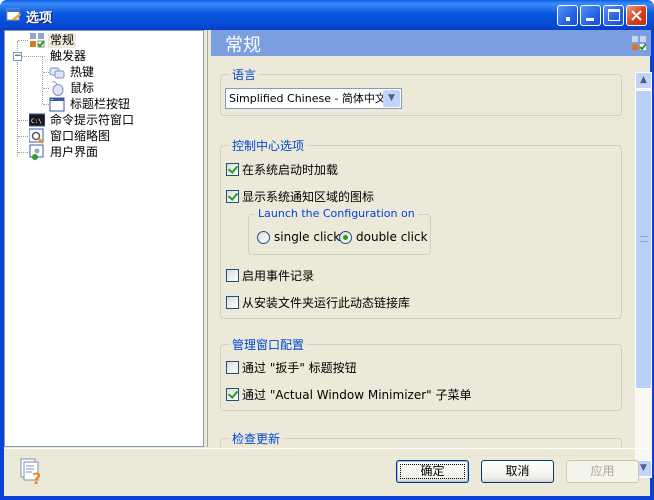 Image resolution: width=654 pixels, height=500 pixels. What do you see at coordinates (243, 45) in the screenshot?
I see `pane-title: 常规` at bounding box center [243, 45].